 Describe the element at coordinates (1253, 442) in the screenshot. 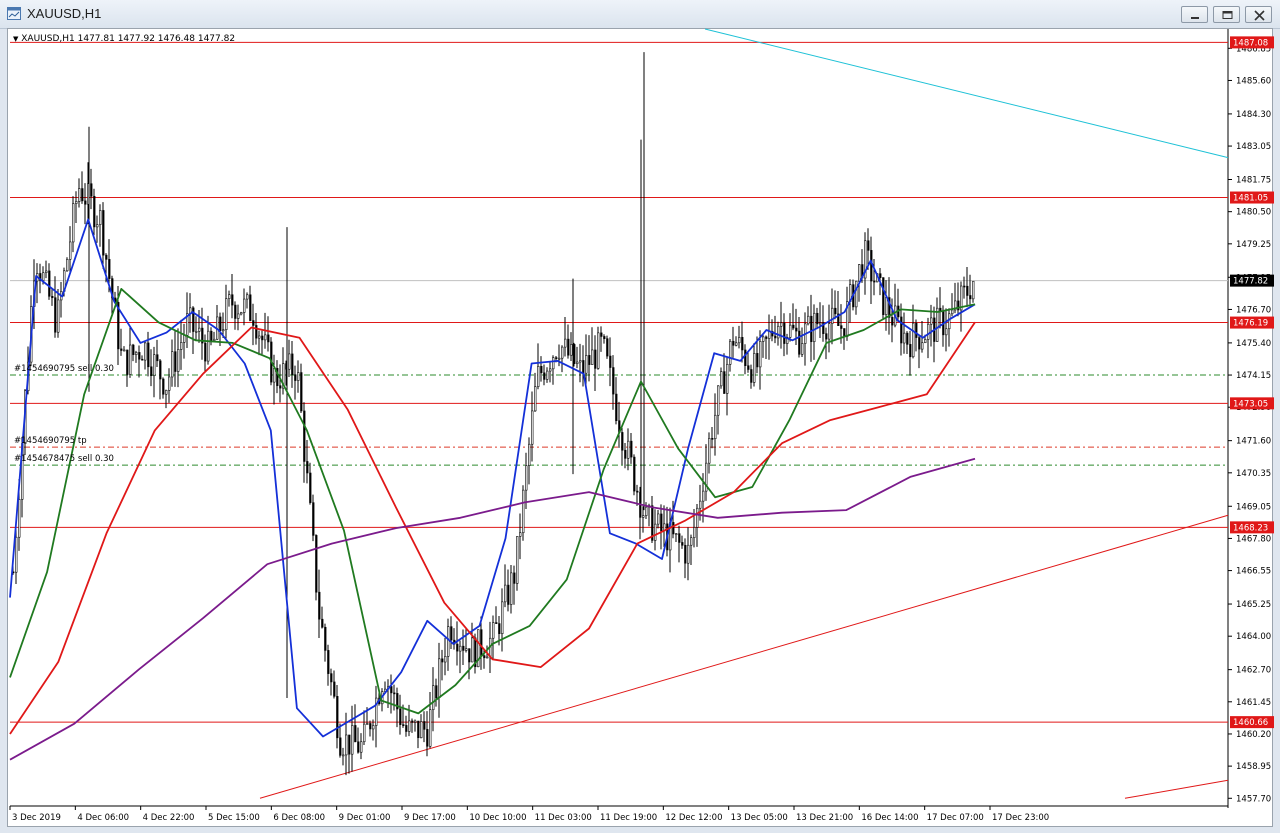

I see `y-tick-label: 1471.60` at that location.